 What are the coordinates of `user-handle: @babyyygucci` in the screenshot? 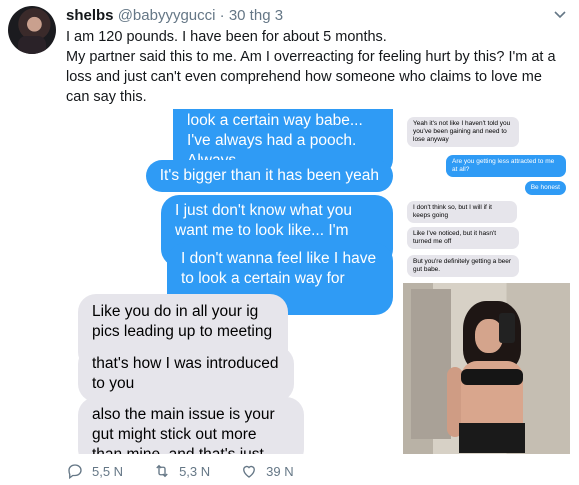 It's located at (167, 15).